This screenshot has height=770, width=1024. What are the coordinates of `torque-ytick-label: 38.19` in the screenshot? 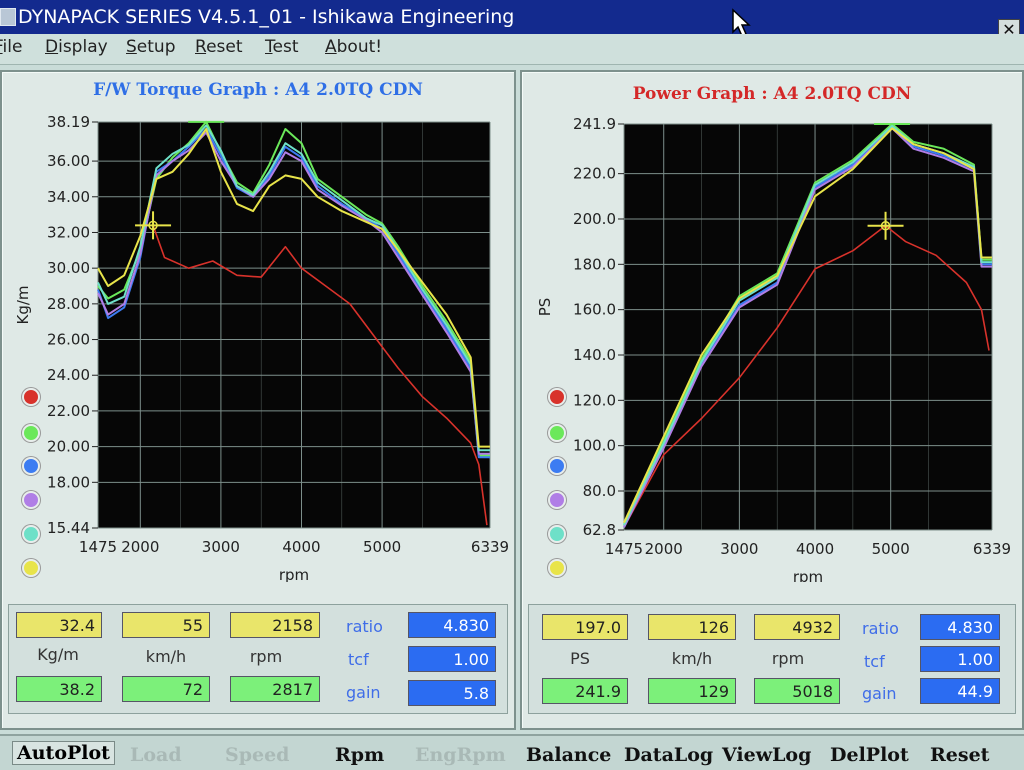 It's located at (68, 122).